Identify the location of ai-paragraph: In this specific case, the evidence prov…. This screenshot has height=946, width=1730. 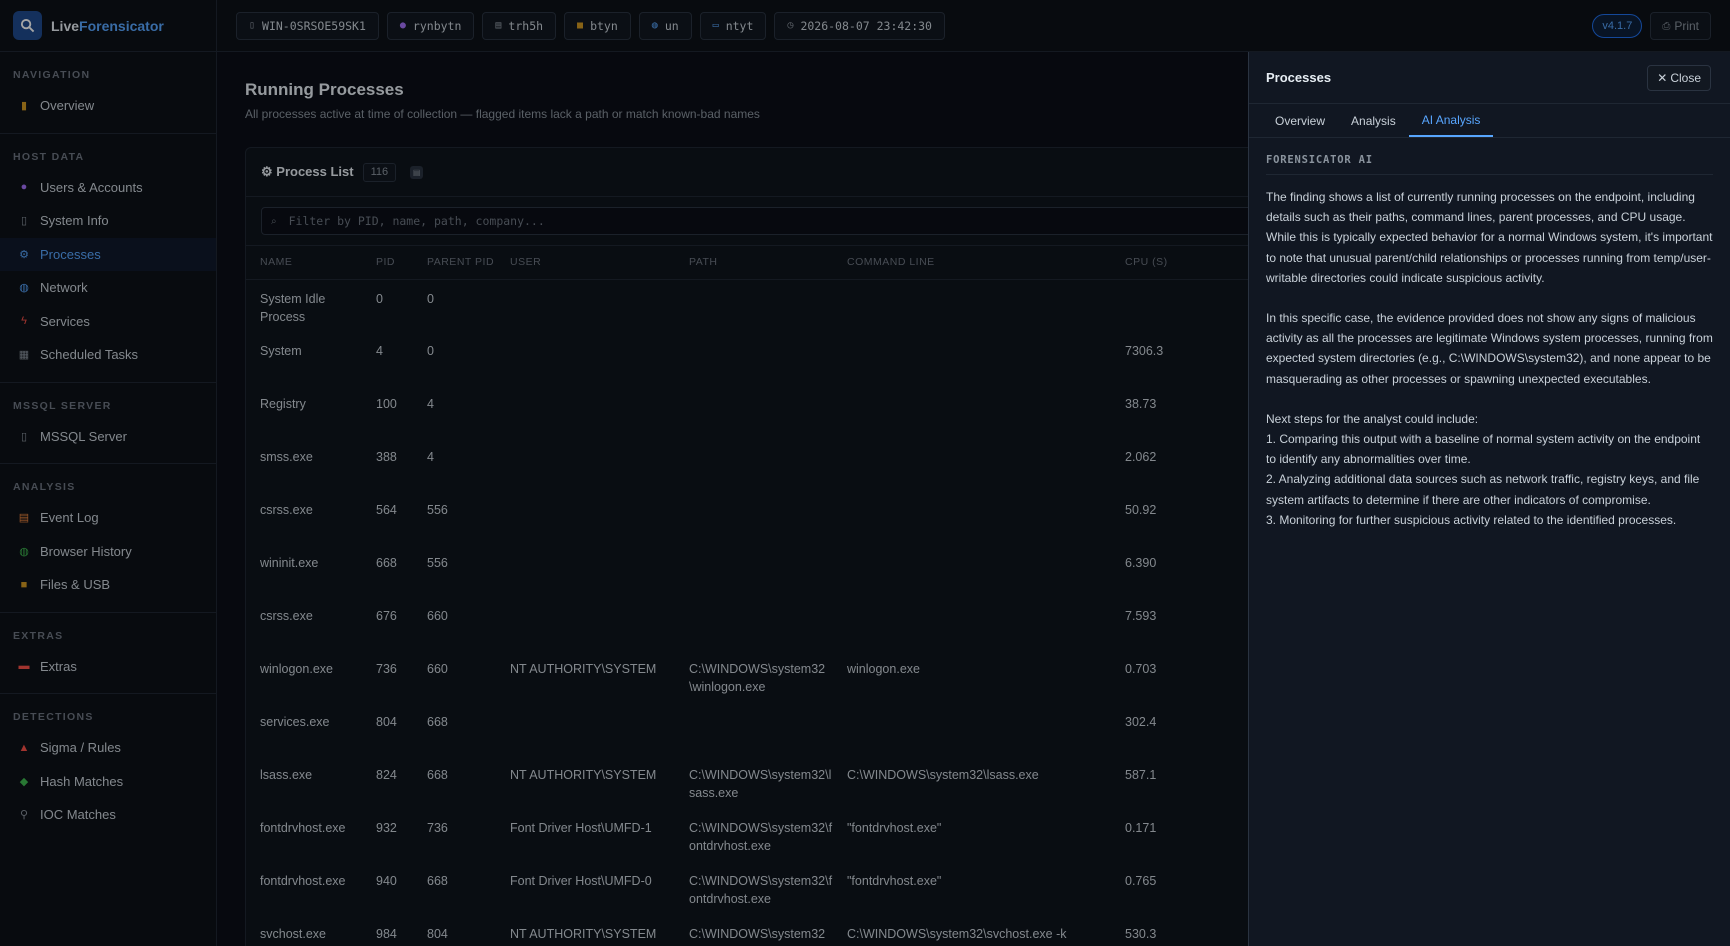
(1489, 348).